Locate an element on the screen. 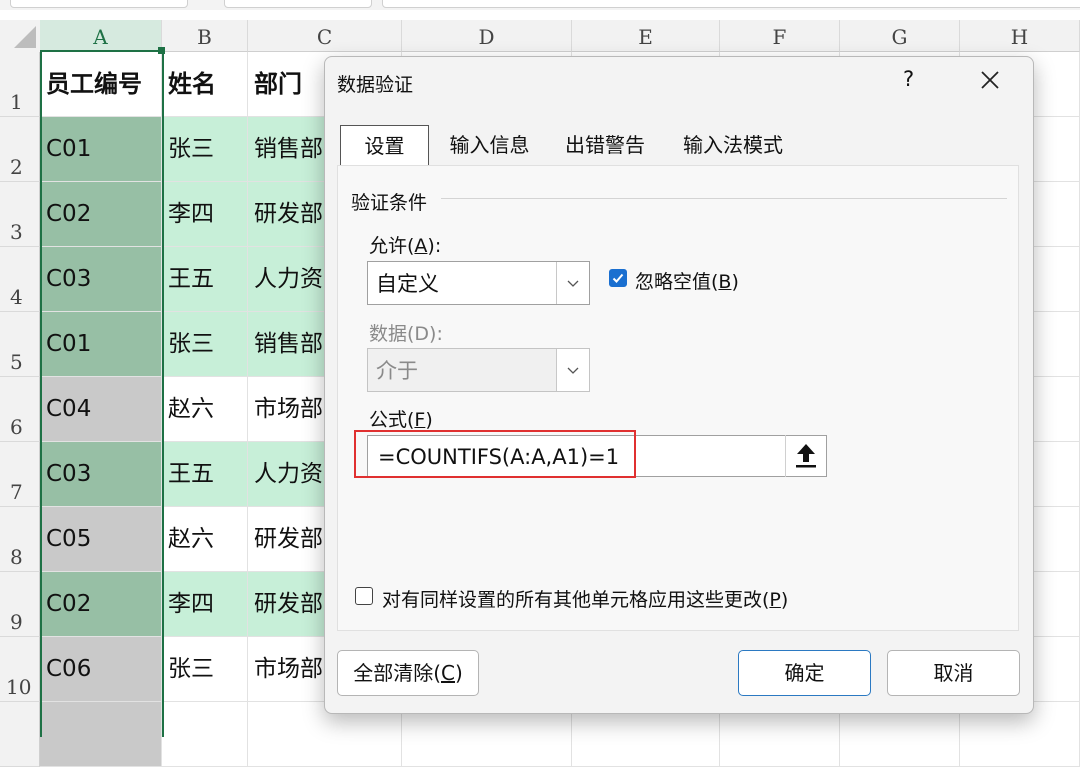 Image resolution: width=1080 pixels, height=767 pixels. check-icon is located at coordinates (618, 278).